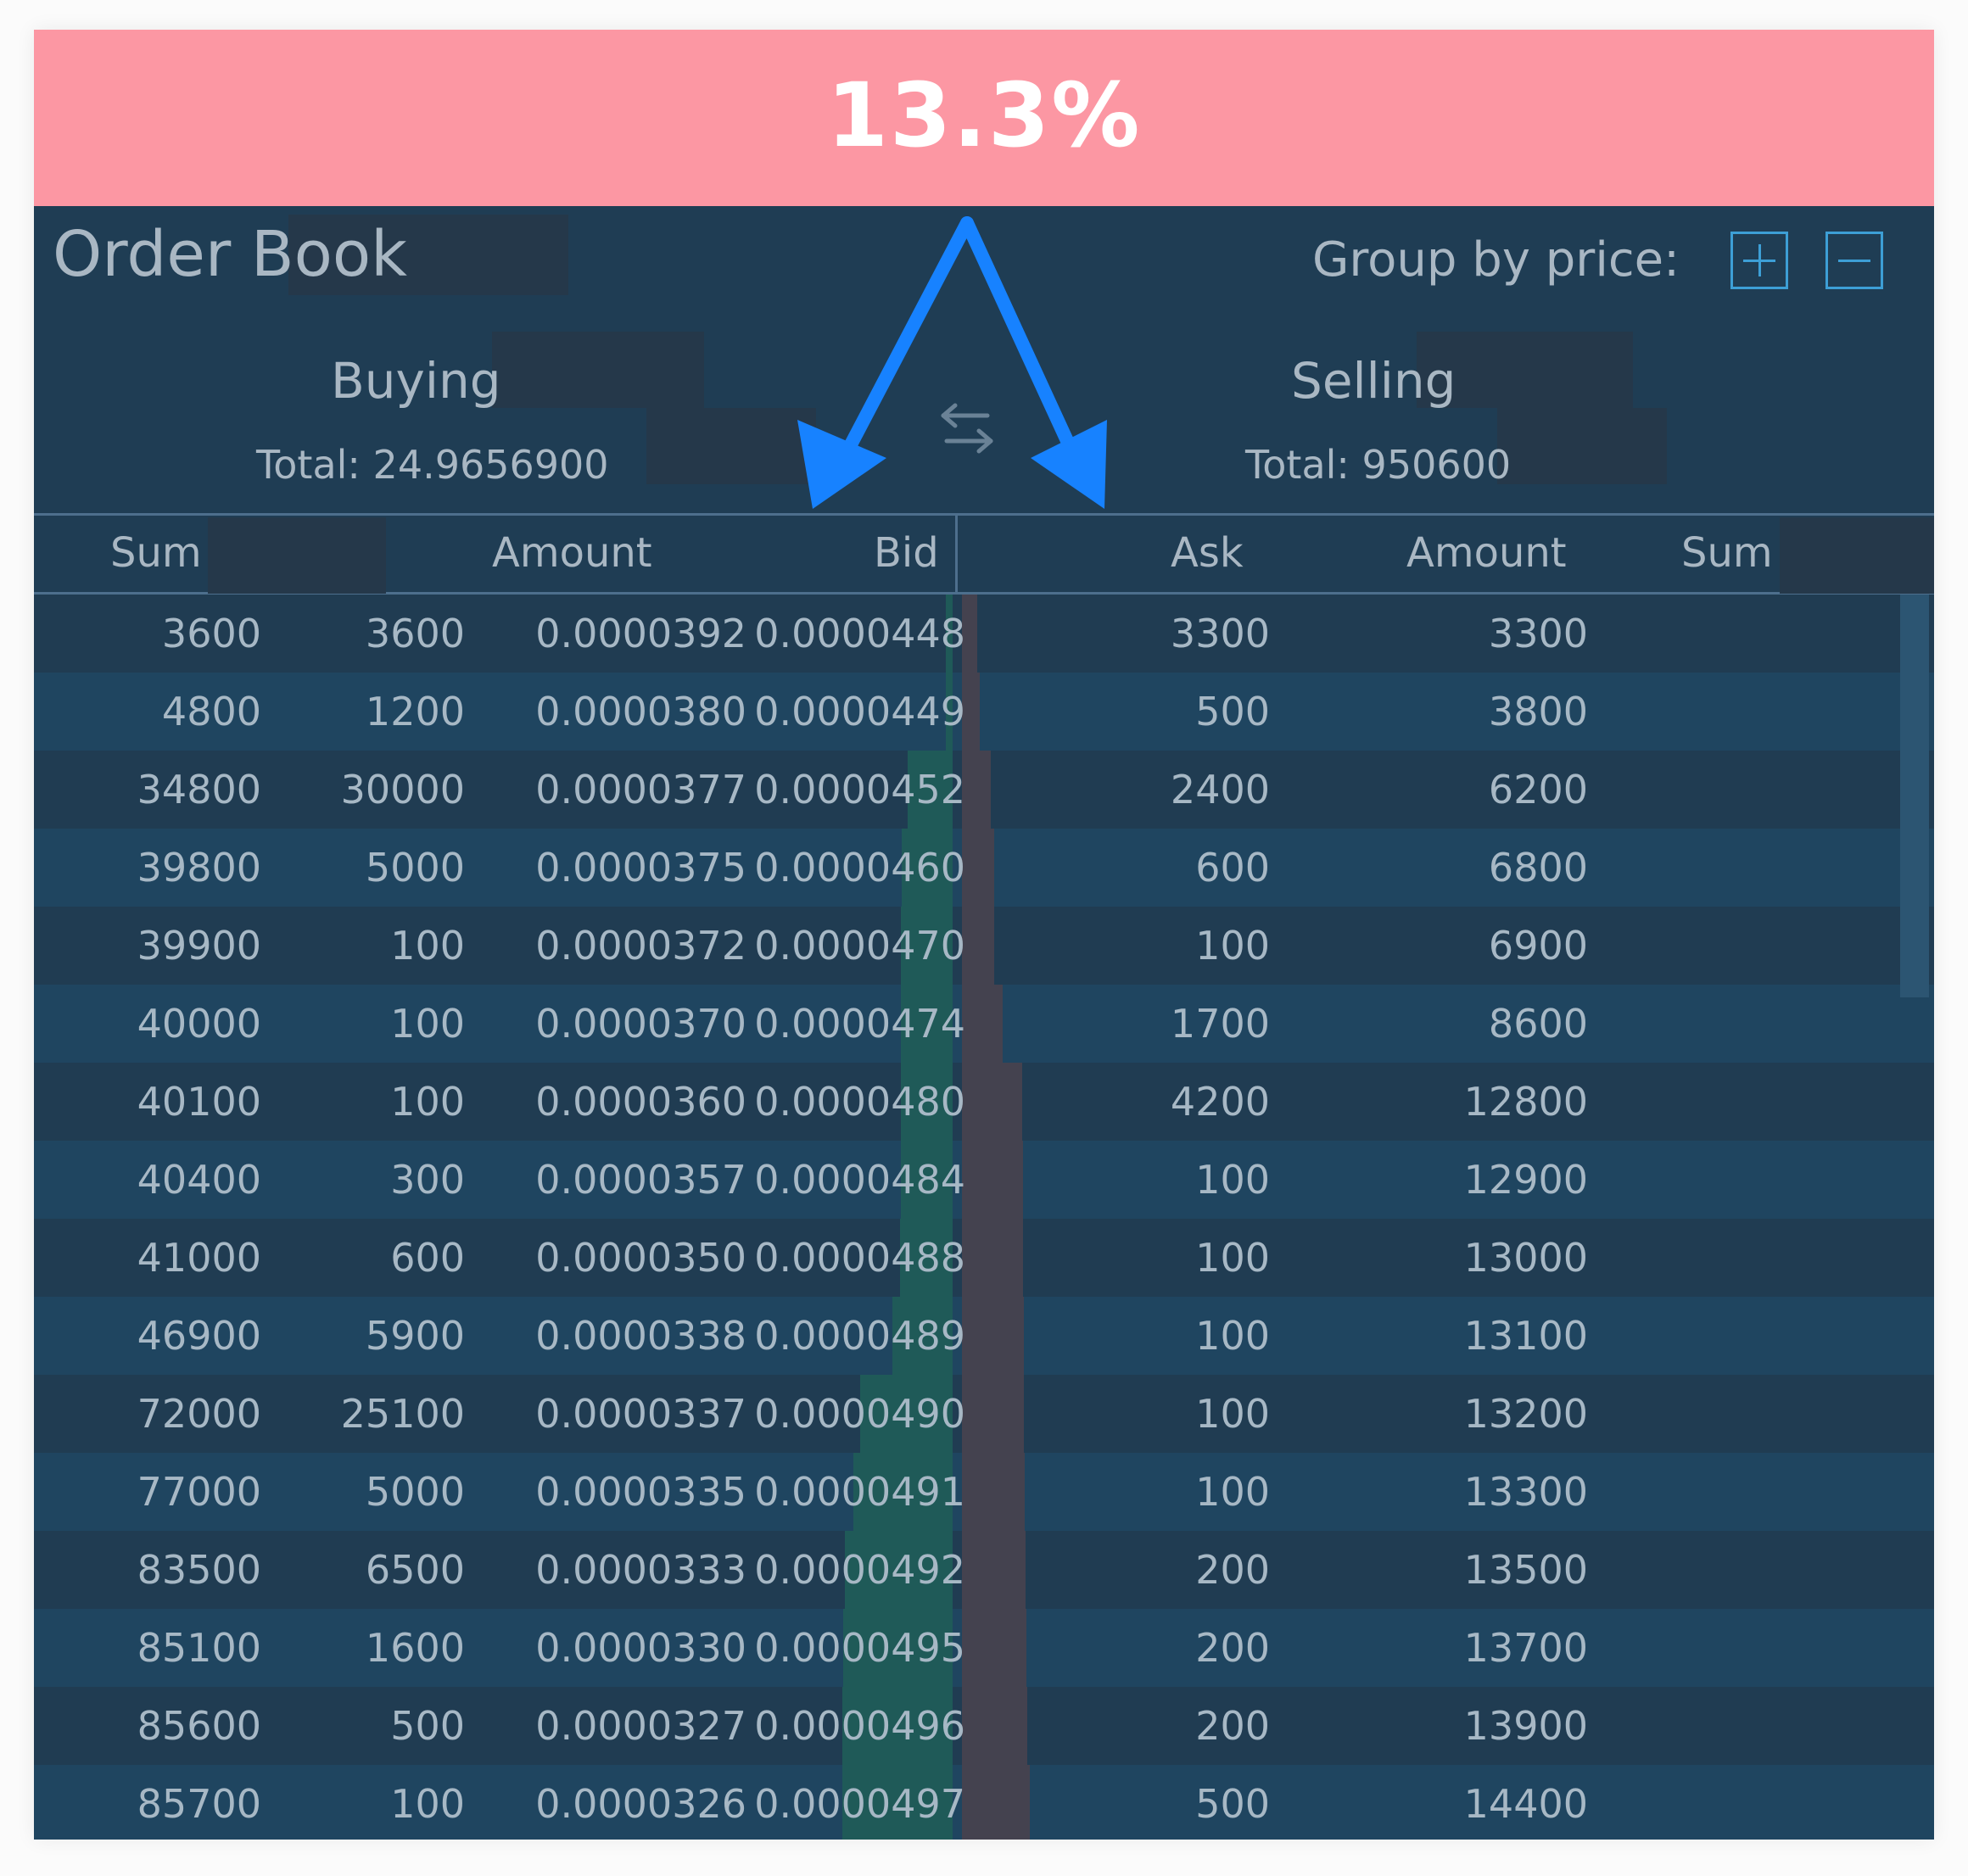  I want to click on ask-sum-cell: 12900, so click(1526, 1180).